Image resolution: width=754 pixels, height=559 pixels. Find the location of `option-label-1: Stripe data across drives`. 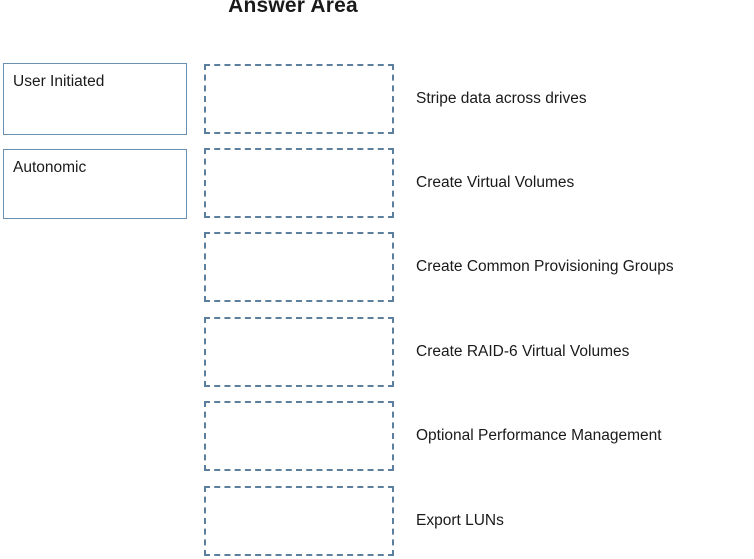

option-label-1: Stripe data across drives is located at coordinates (501, 98).